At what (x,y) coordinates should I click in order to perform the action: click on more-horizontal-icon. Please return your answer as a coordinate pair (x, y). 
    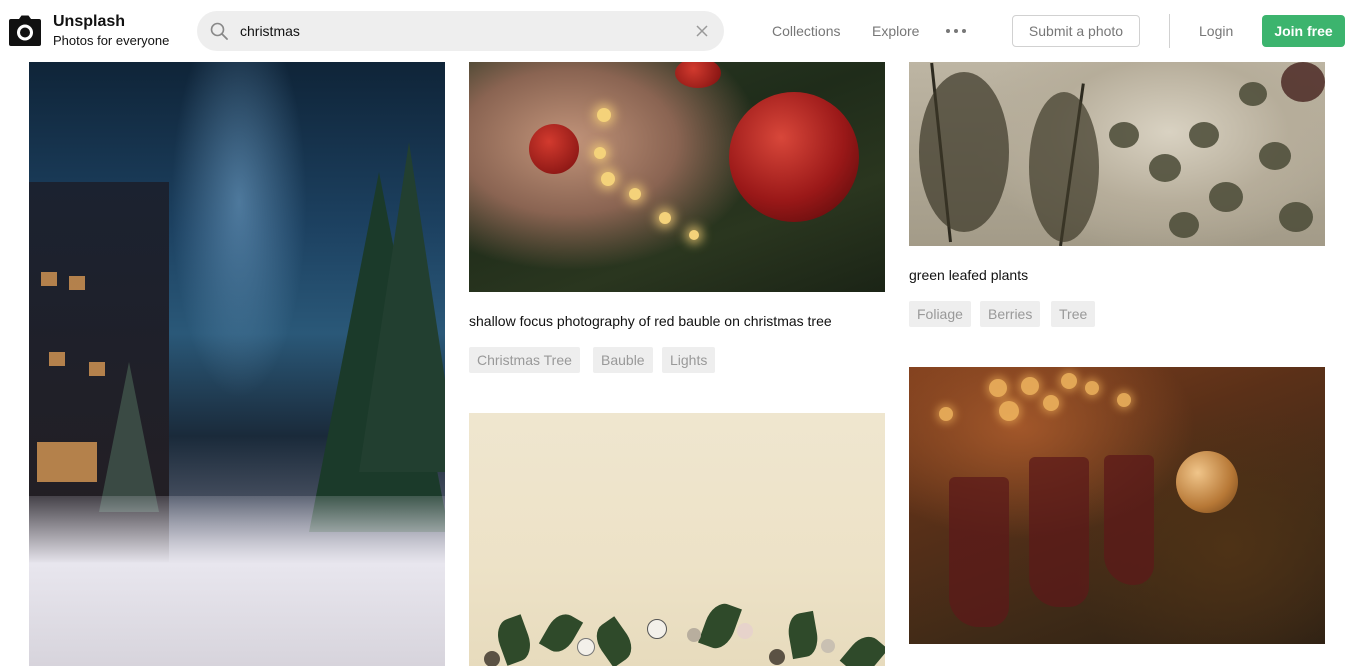
    Looking at the image, I should click on (956, 31).